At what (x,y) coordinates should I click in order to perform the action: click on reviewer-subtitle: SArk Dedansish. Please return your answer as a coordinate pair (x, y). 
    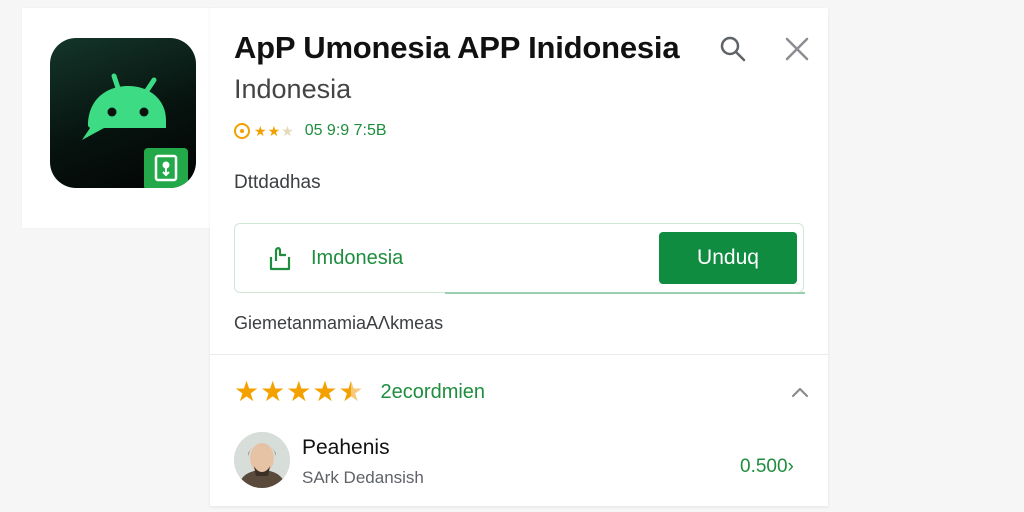
    Looking at the image, I should click on (363, 477).